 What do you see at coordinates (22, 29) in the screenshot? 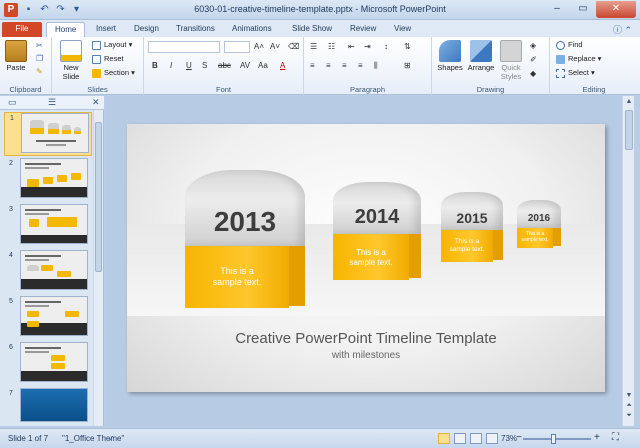
I see `tab-file: File` at bounding box center [22, 29].